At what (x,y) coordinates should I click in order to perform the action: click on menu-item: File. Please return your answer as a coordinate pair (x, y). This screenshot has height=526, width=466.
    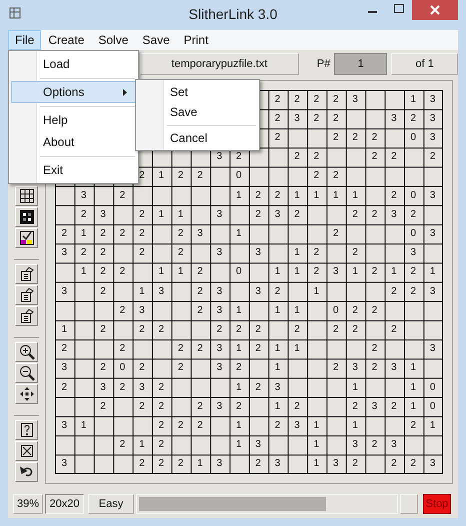
    Looking at the image, I should click on (25, 40).